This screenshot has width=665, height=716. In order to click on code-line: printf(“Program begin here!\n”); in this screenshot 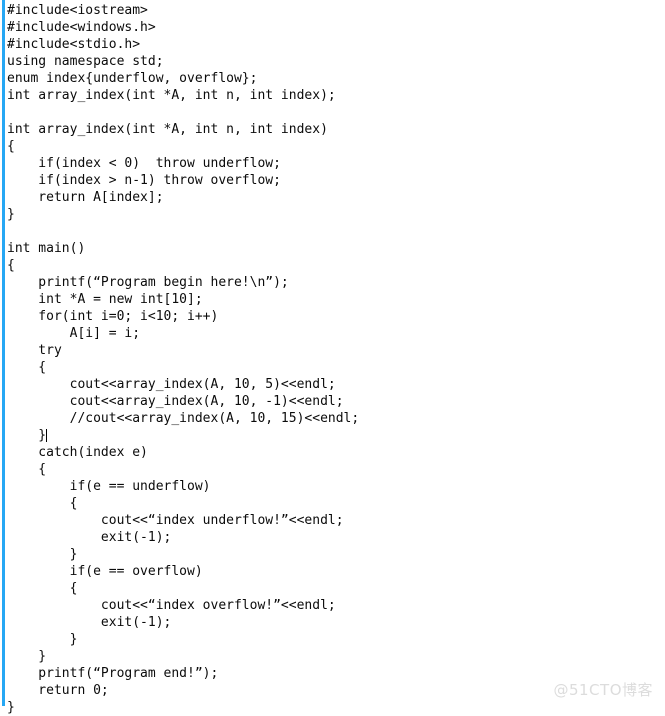, I will do `click(148, 282)`.